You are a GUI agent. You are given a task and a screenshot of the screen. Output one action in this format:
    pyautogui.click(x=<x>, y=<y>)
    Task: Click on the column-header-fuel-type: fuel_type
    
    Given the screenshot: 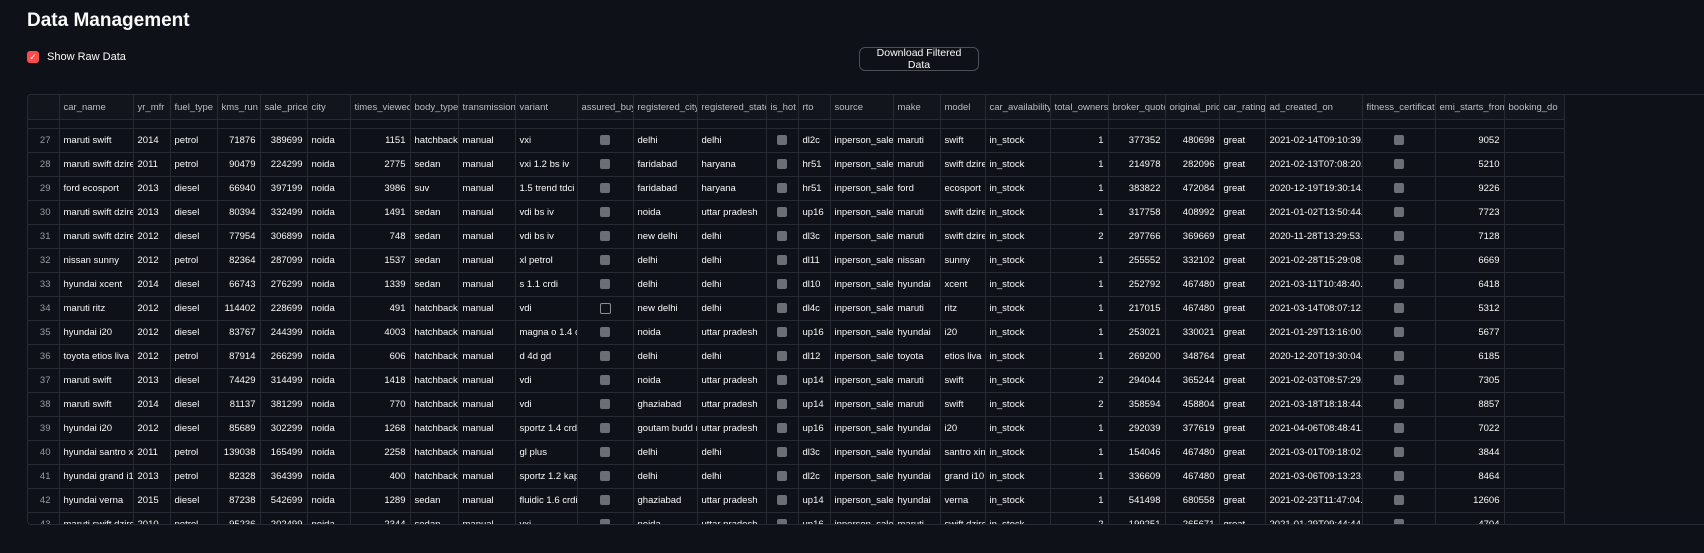 What is the action you would take?
    pyautogui.click(x=194, y=107)
    